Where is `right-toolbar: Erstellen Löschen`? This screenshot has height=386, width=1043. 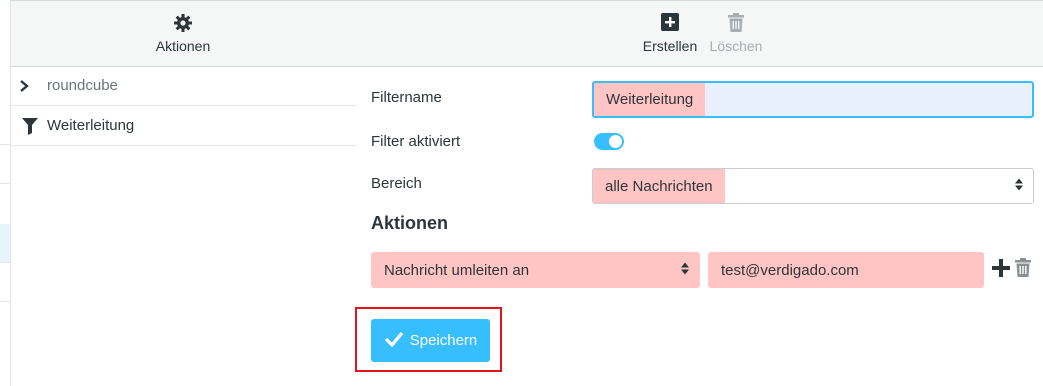
right-toolbar: Erstellen Löschen is located at coordinates (699, 33).